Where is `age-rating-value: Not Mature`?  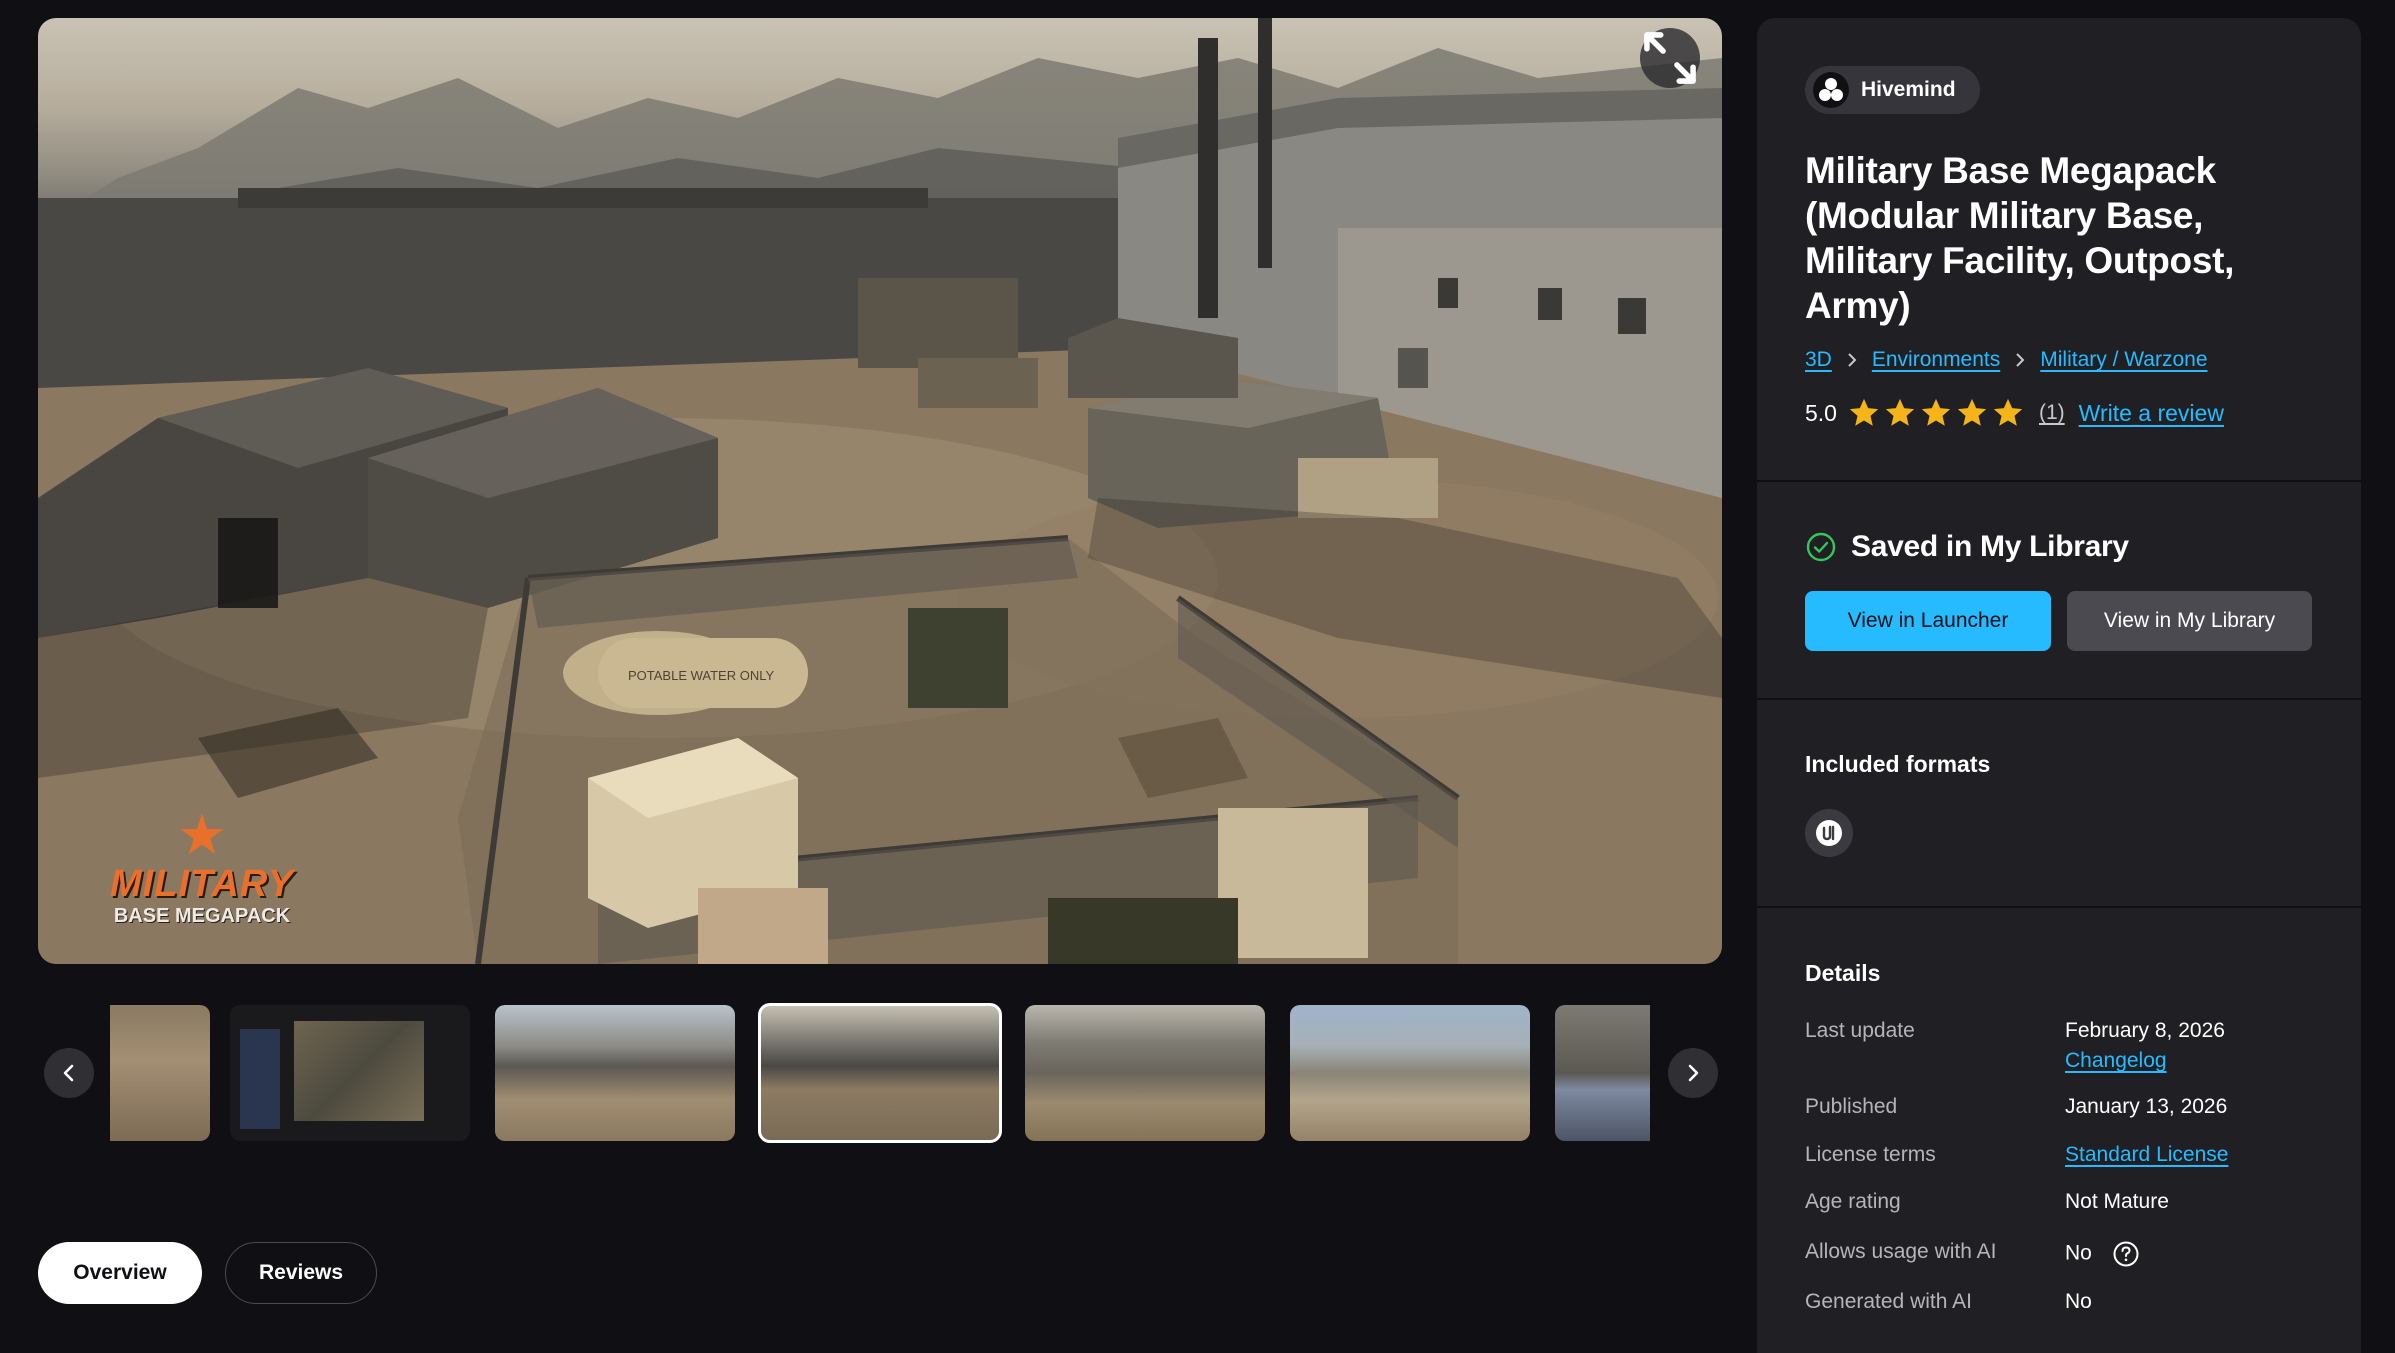 age-rating-value: Not Mature is located at coordinates (2117, 1201).